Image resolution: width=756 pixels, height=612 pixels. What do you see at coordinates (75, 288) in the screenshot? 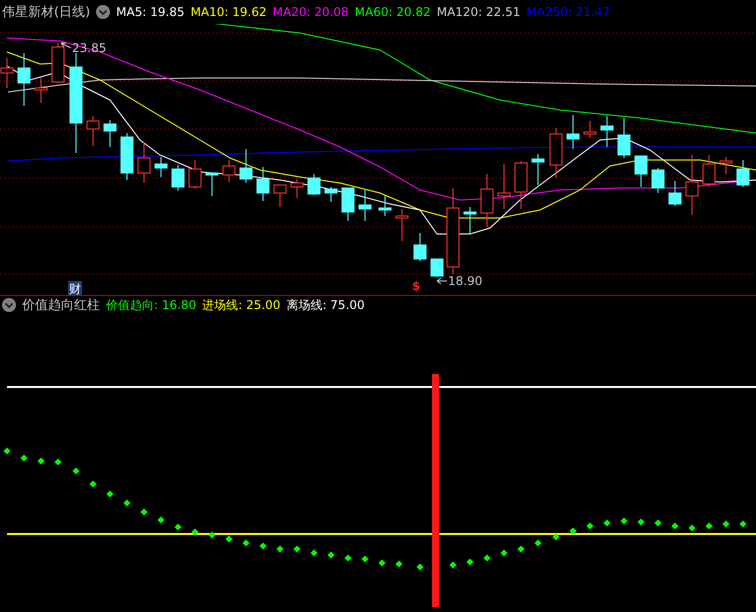
I see `finance-marker: 财` at bounding box center [75, 288].